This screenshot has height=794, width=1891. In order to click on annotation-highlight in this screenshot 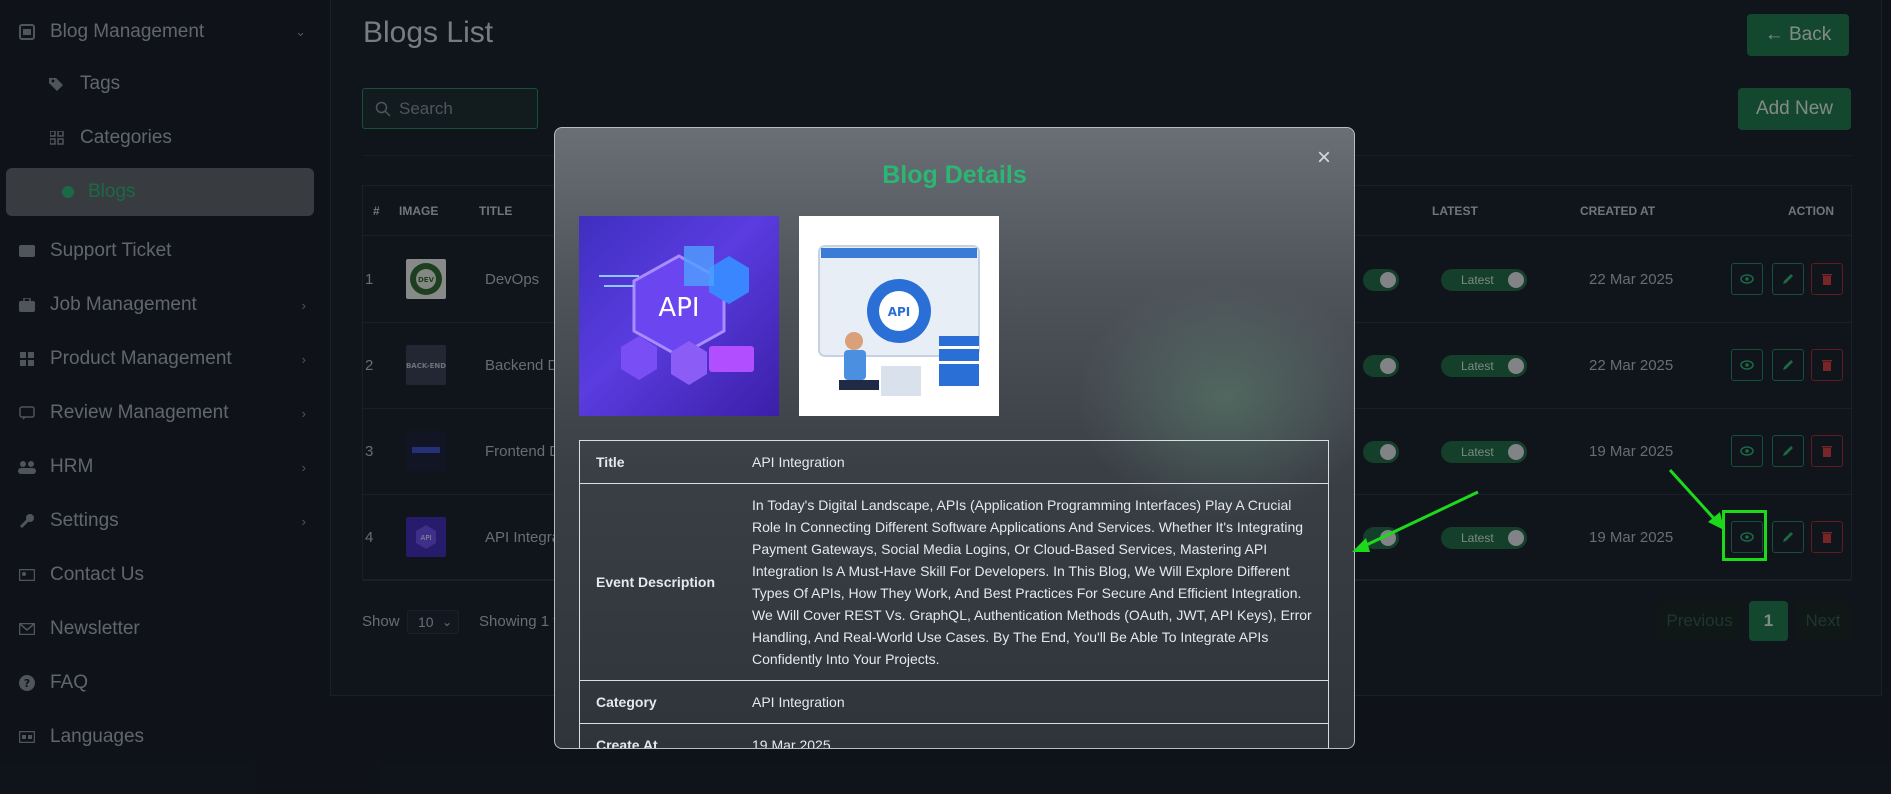, I will do `click(1744, 535)`.